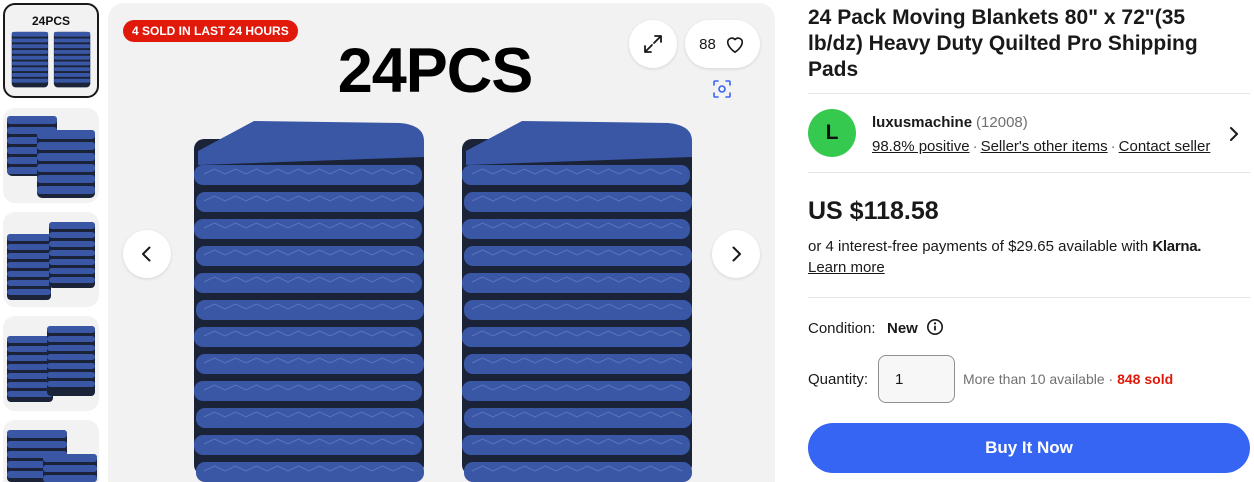 The image size is (1254, 482). What do you see at coordinates (51, 21) in the screenshot?
I see `thumbnail-caption: 24PCS` at bounding box center [51, 21].